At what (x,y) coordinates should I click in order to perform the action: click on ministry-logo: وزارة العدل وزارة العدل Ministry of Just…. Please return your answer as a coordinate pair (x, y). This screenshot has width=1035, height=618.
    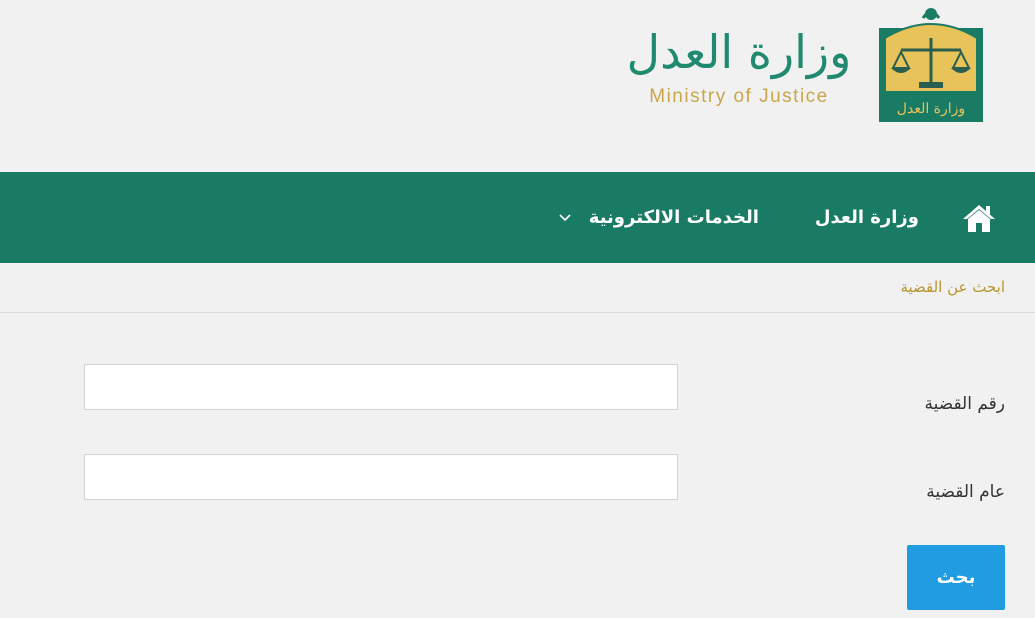
    Looking at the image, I should click on (802, 66).